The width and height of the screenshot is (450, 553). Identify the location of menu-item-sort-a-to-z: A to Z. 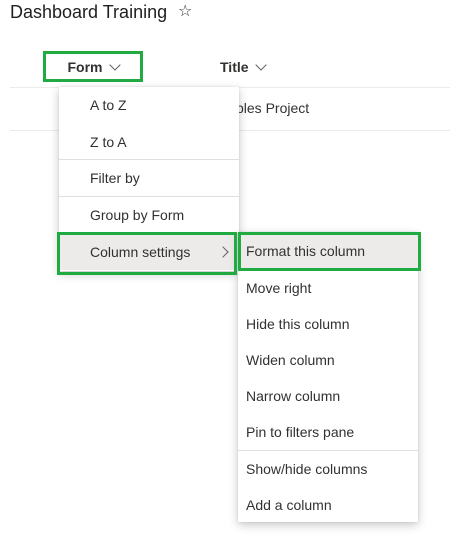
(149, 105).